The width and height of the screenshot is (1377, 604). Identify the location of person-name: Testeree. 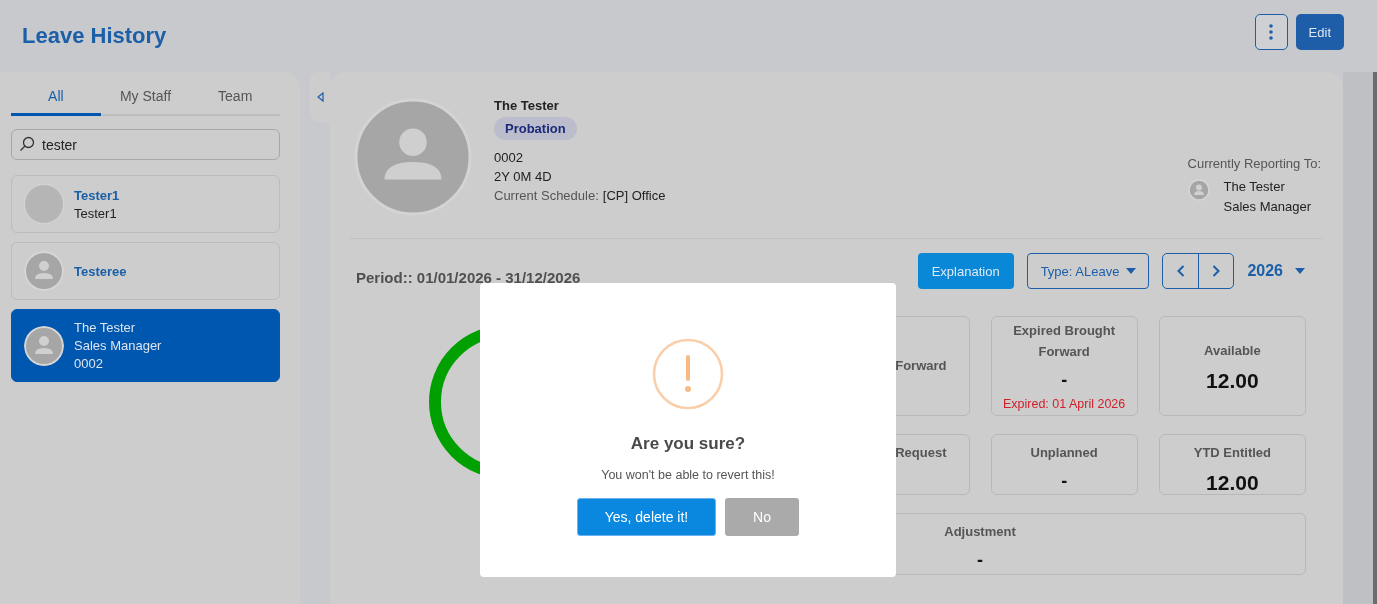
(100, 271).